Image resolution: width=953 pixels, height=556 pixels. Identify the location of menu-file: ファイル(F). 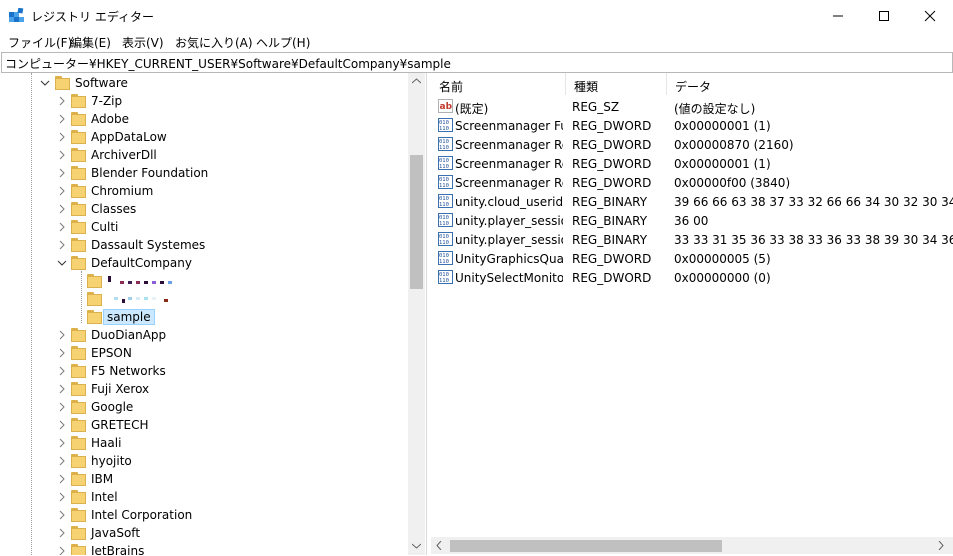
(40, 42).